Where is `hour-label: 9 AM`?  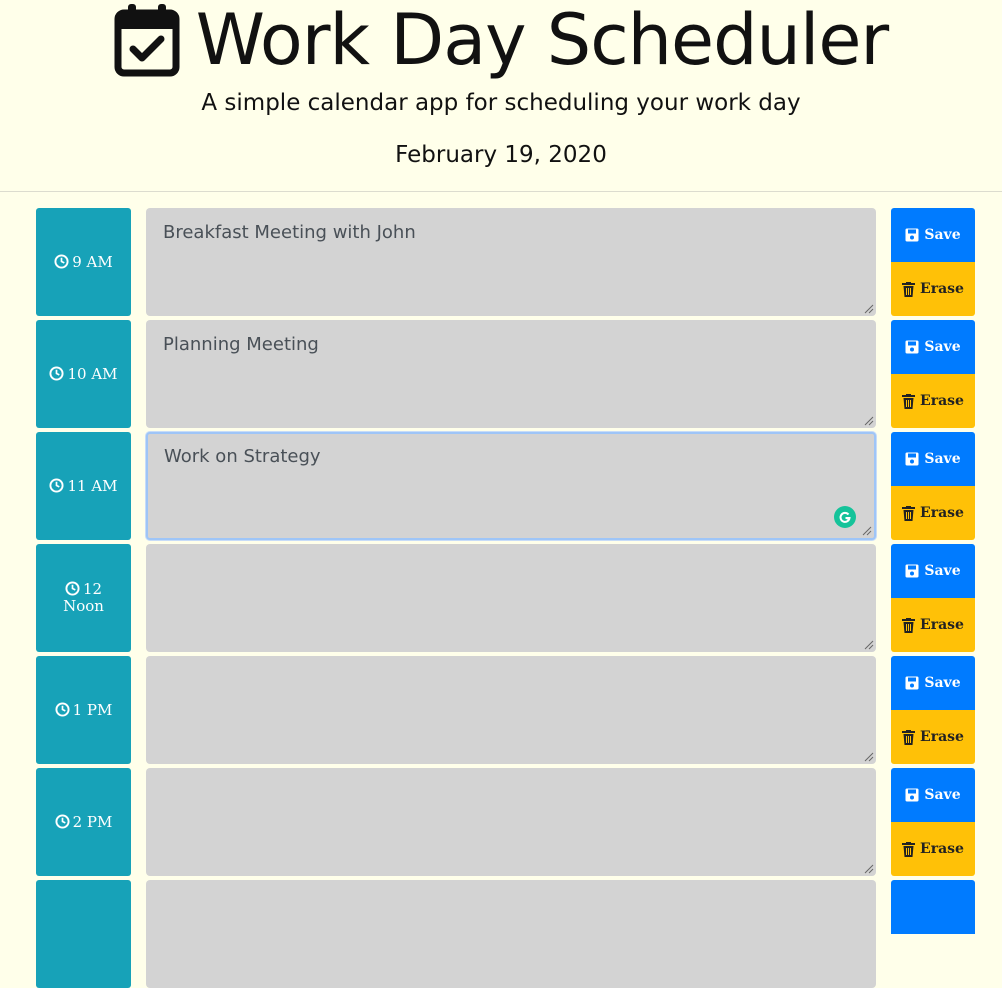
hour-label: 9 AM is located at coordinates (83, 262).